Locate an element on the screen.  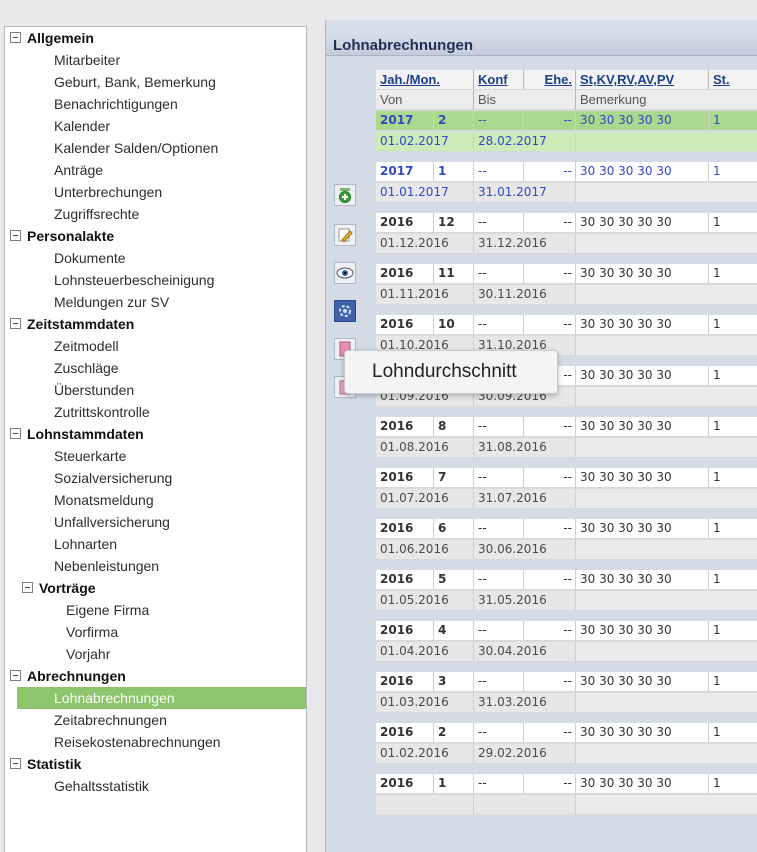
cell-von: 01.07.2016 is located at coordinates (425, 499).